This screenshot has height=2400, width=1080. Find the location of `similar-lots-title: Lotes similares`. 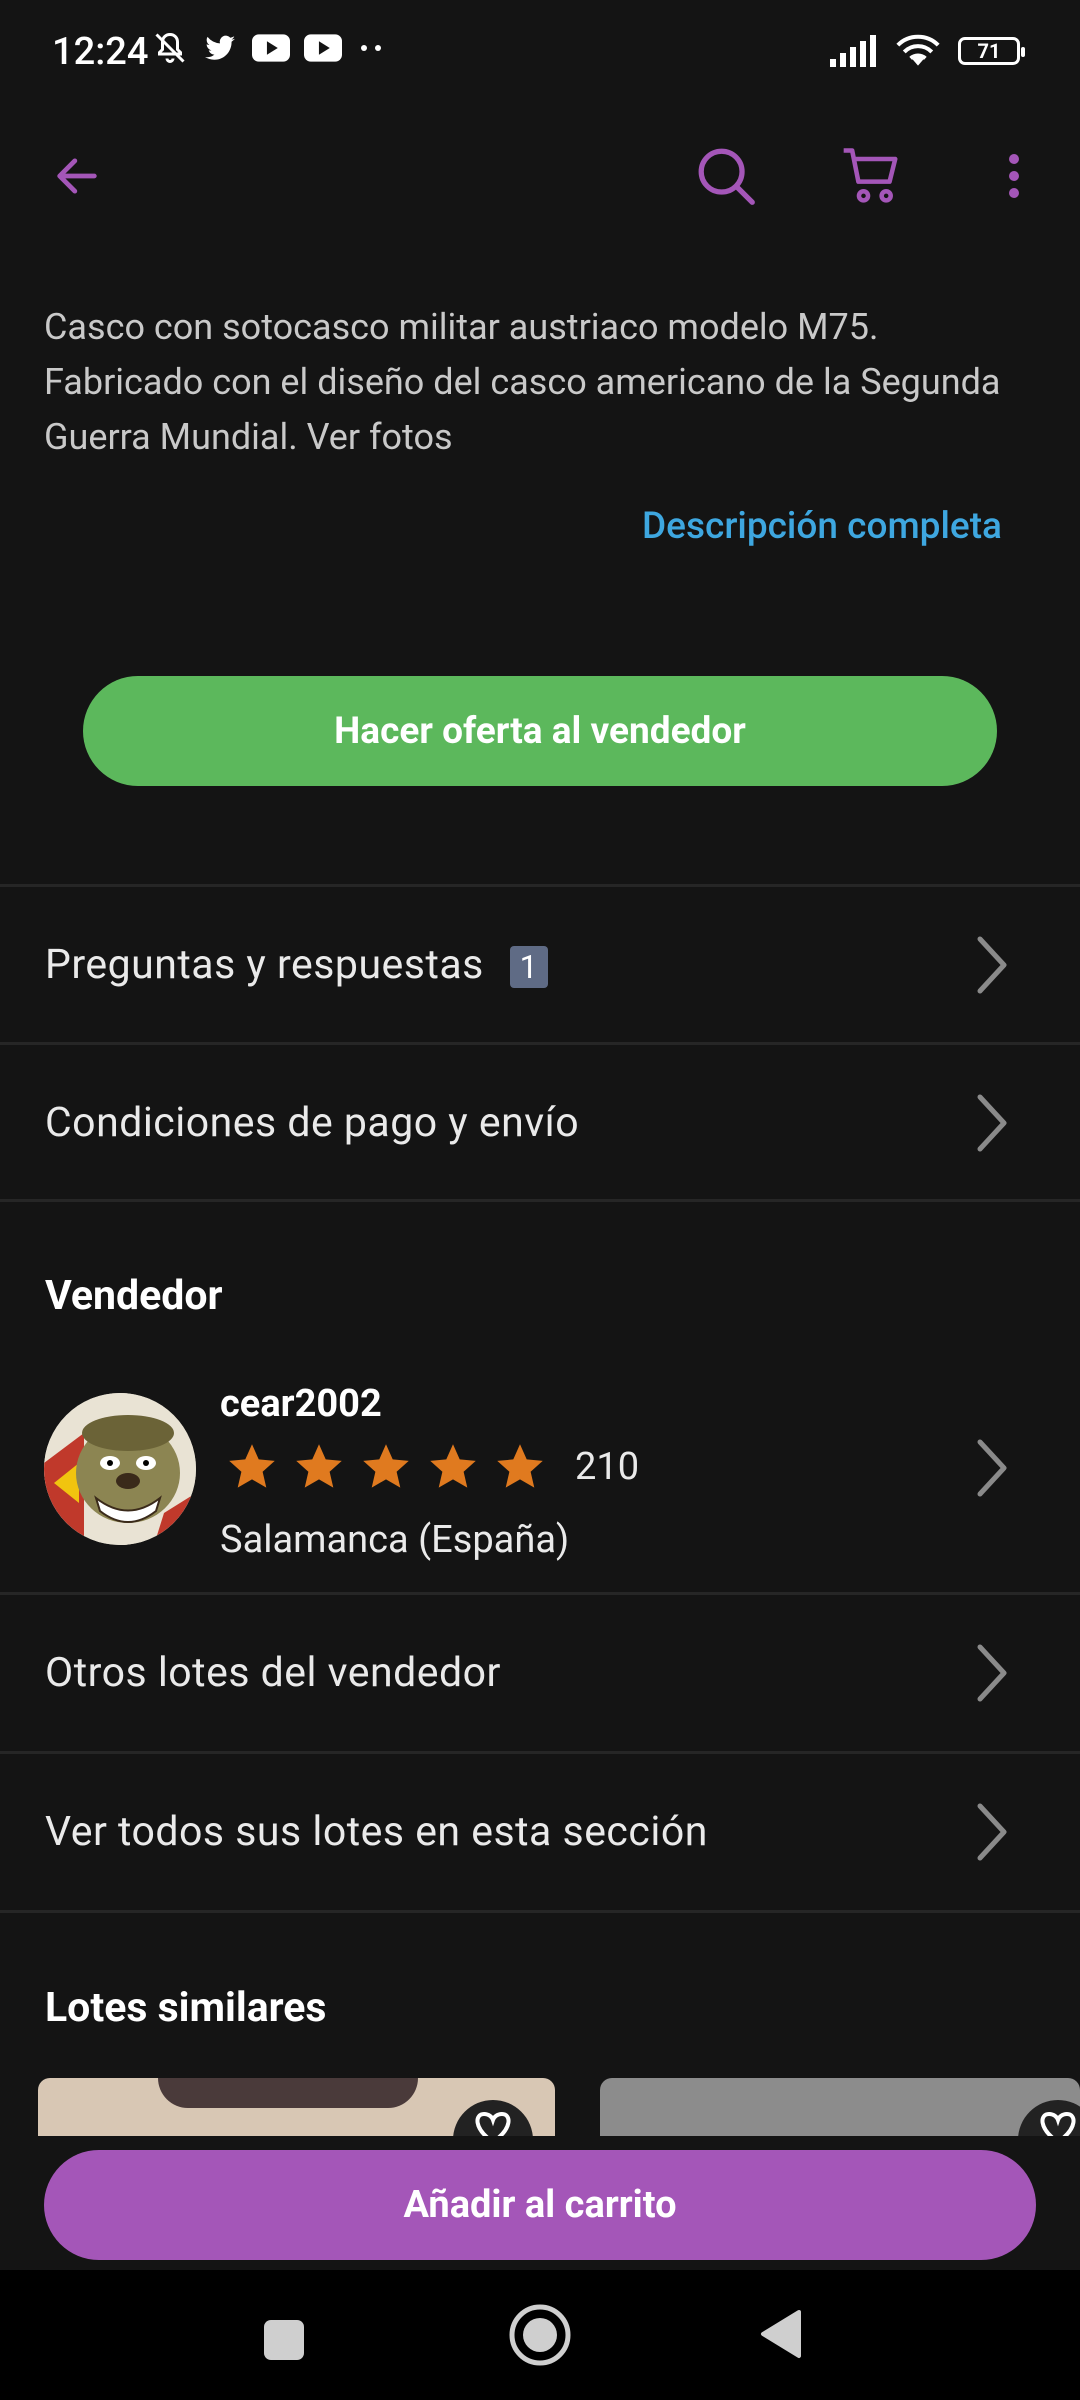

similar-lots-title: Lotes similares is located at coordinates (186, 2008).